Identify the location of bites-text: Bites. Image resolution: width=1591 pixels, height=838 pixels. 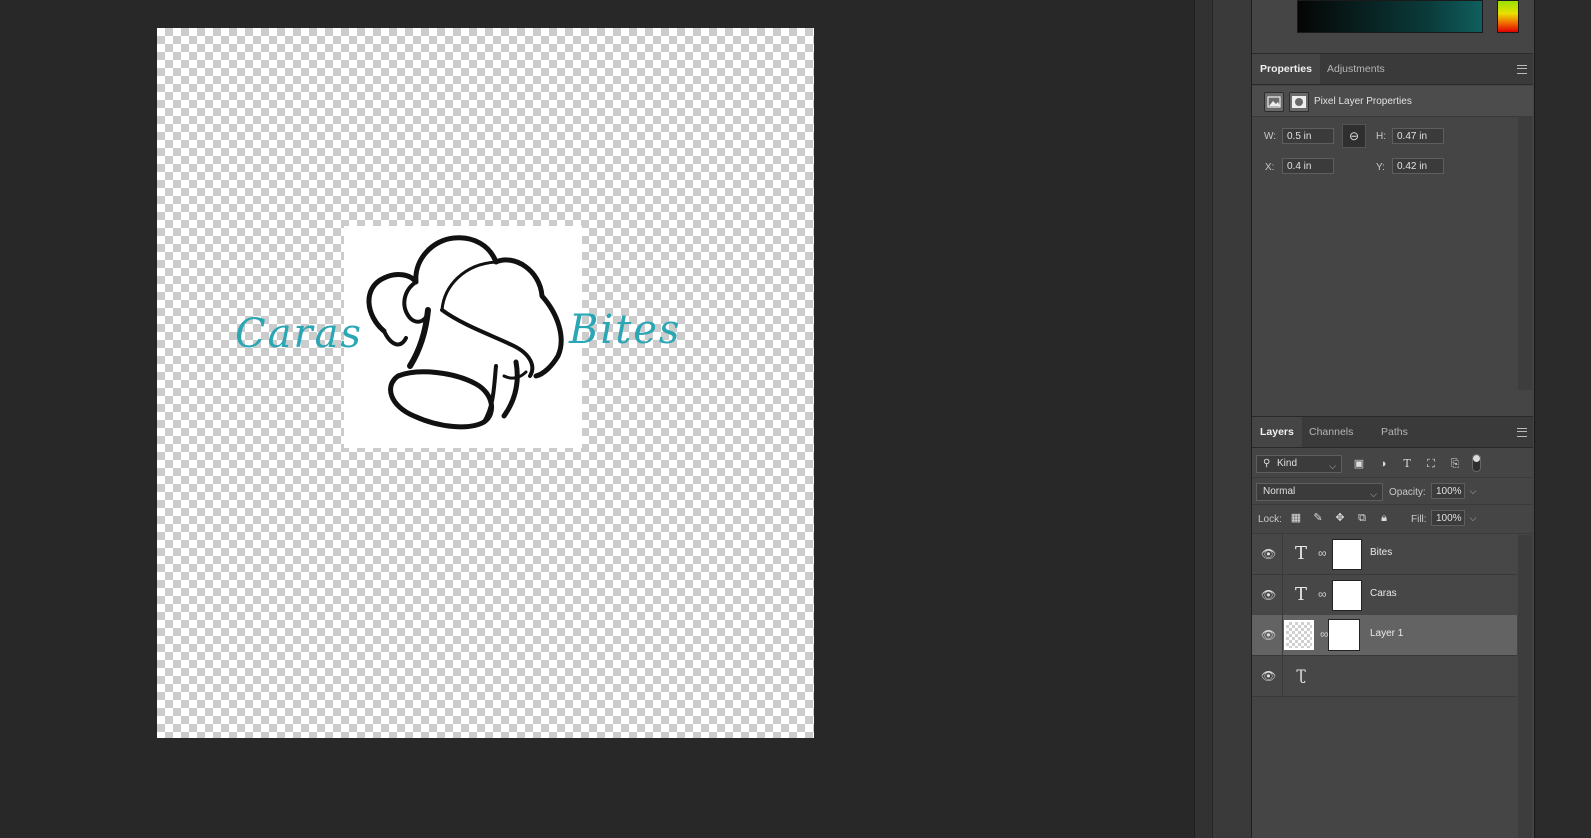
(625, 330).